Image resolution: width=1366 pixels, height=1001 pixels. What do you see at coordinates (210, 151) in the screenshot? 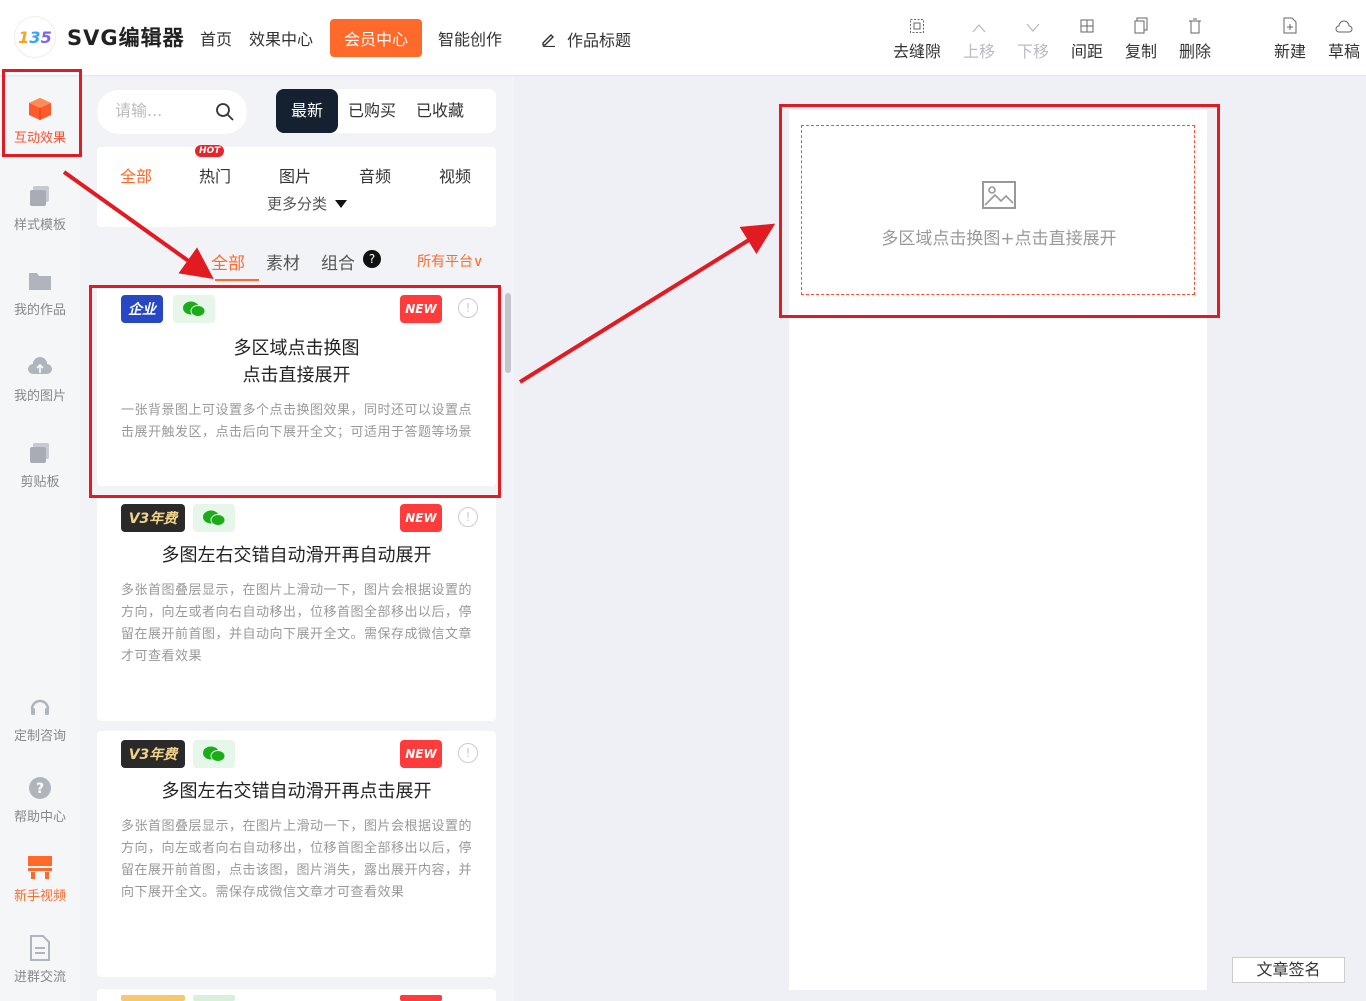
I see `hot-badge: HOT` at bounding box center [210, 151].